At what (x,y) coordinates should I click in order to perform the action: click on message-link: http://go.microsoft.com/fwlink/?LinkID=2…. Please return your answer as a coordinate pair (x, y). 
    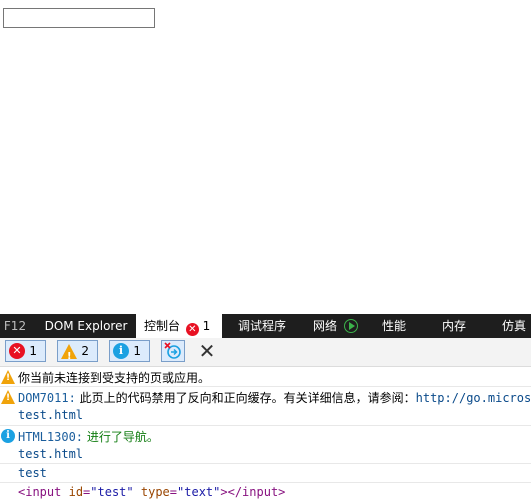
    Looking at the image, I should click on (473, 398).